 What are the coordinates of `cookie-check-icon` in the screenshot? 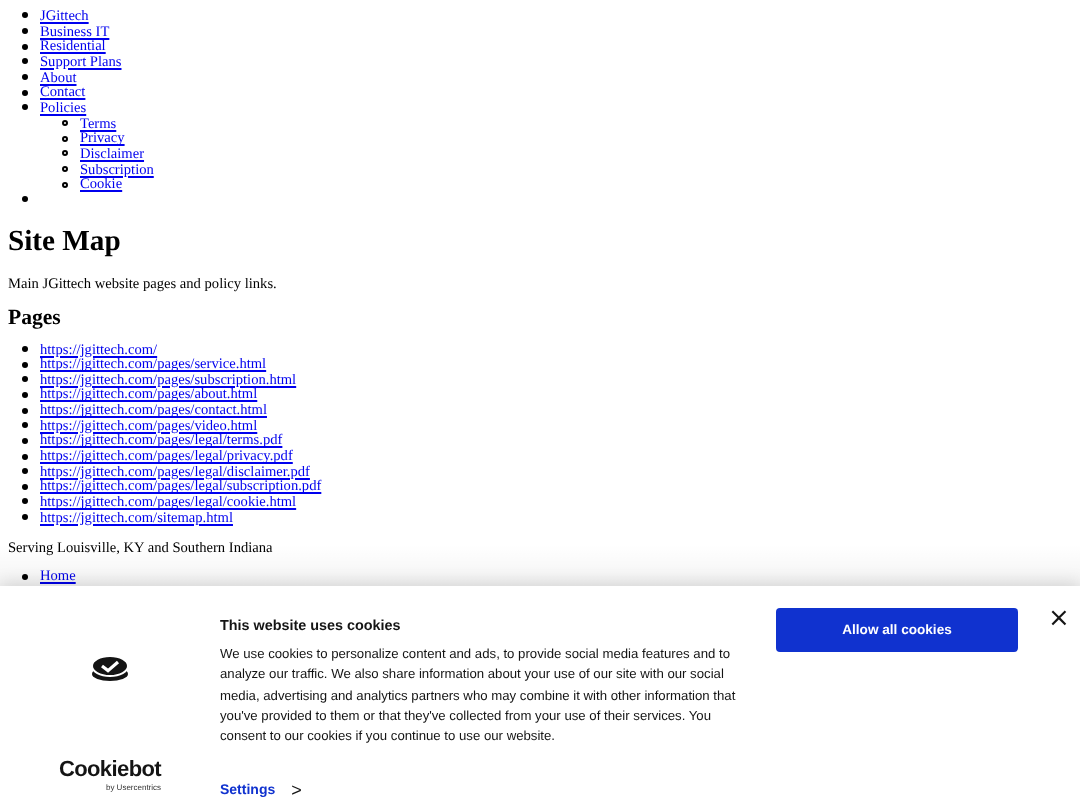 It's located at (110, 668).